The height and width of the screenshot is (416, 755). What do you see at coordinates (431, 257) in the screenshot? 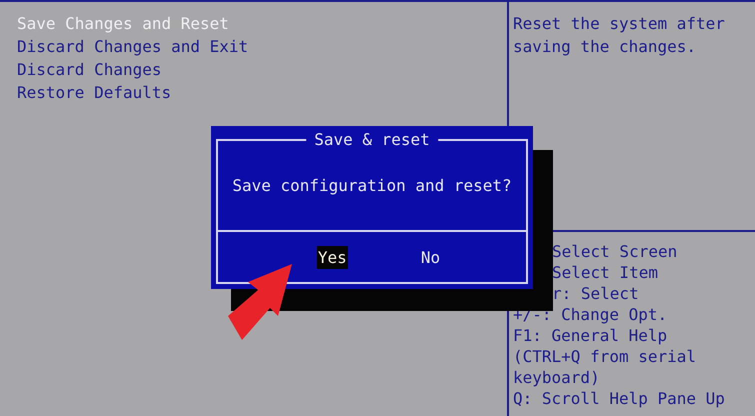
I see `dialog-button: No` at bounding box center [431, 257].